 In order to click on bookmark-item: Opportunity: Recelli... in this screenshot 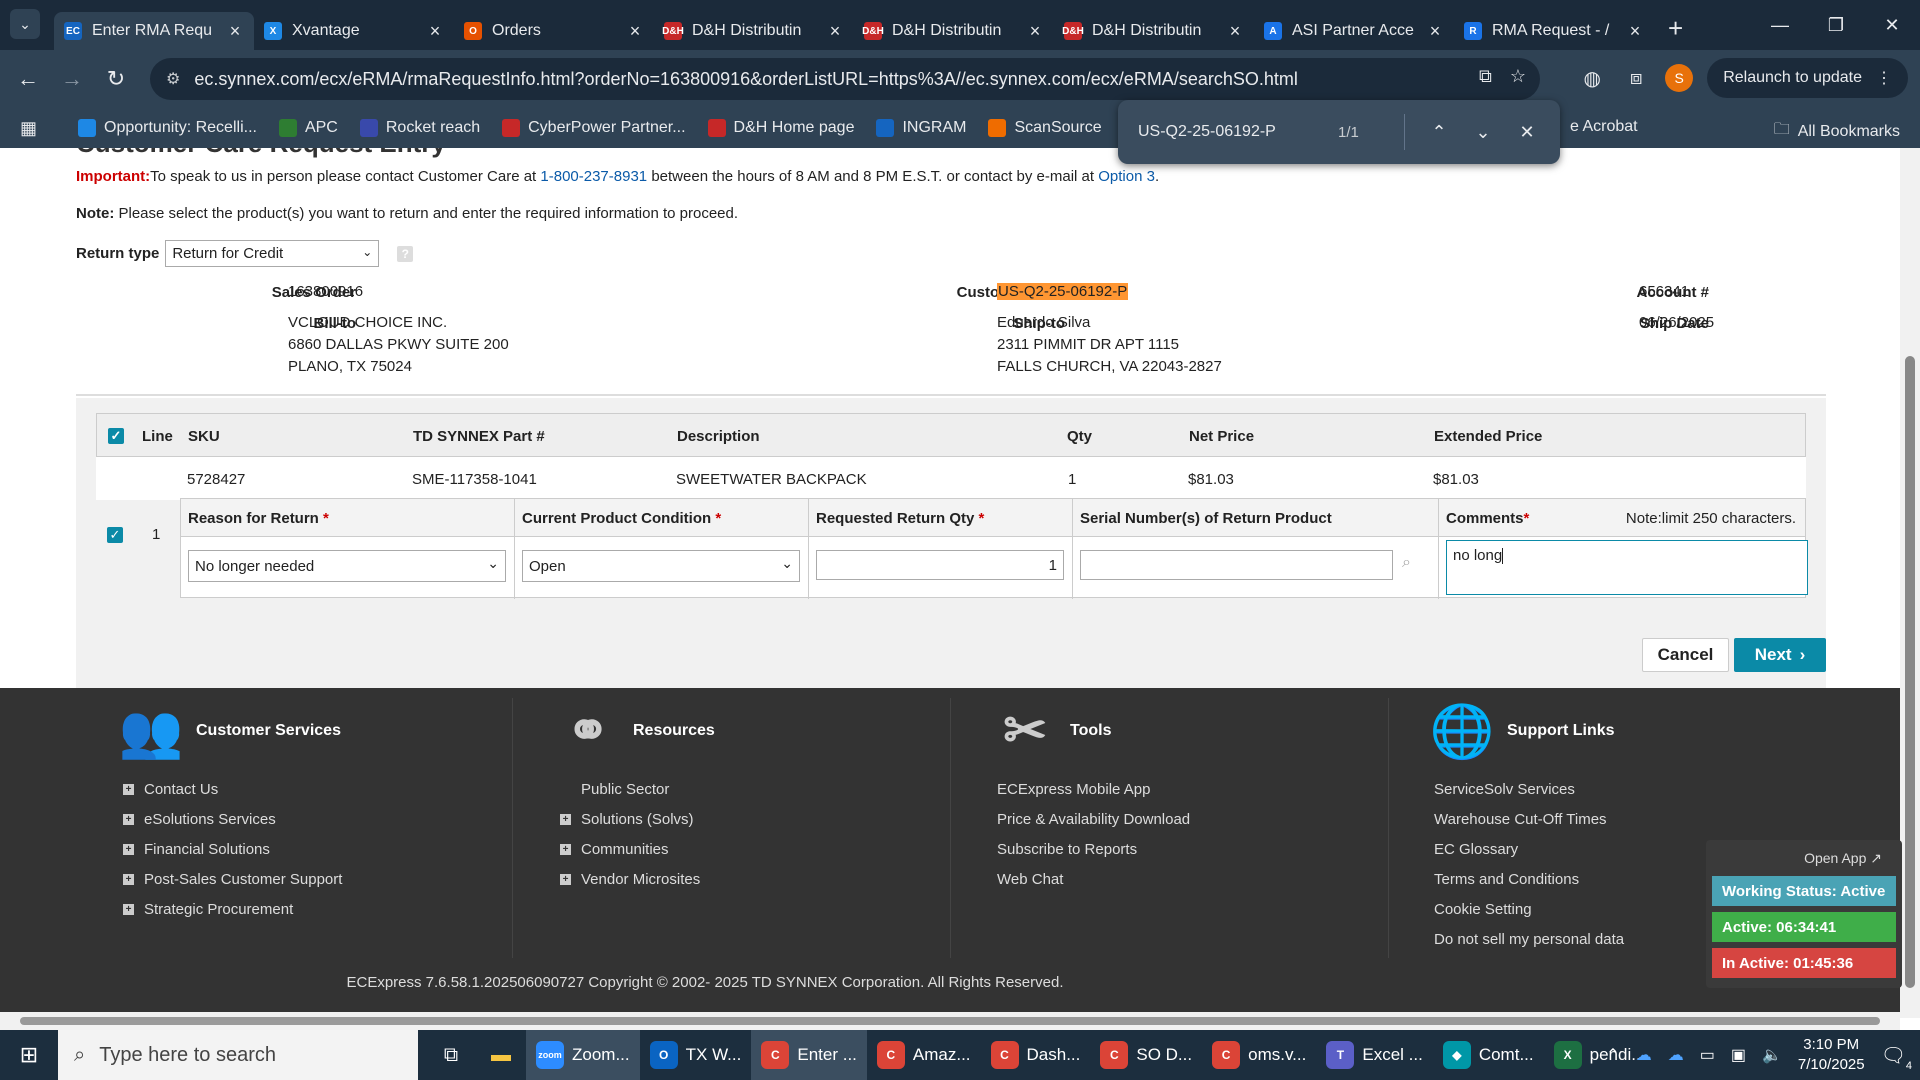, I will do `click(167, 128)`.